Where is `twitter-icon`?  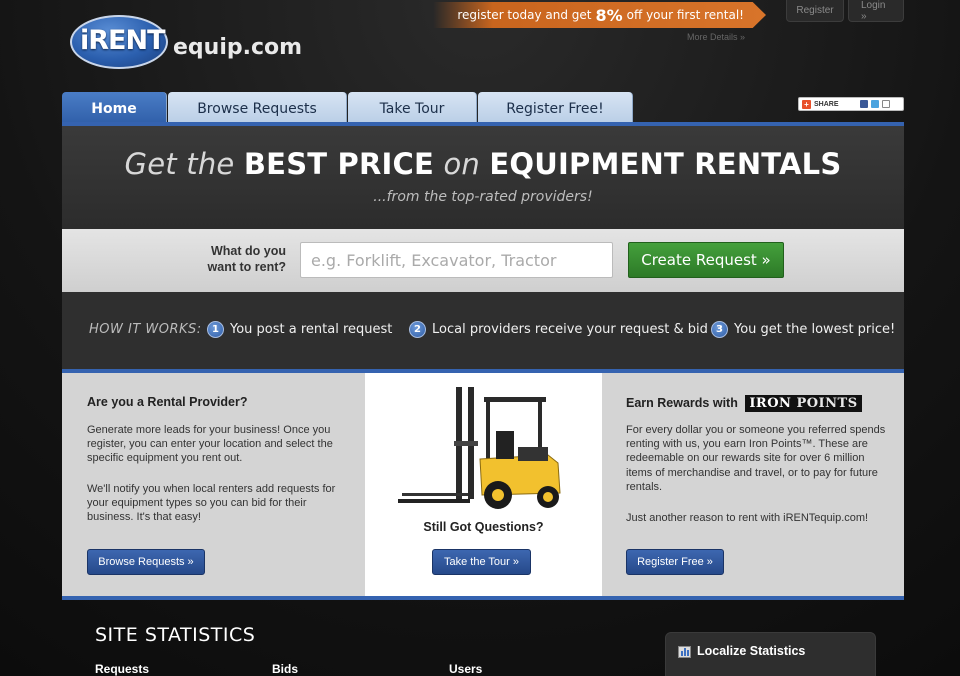
twitter-icon is located at coordinates (874, 104).